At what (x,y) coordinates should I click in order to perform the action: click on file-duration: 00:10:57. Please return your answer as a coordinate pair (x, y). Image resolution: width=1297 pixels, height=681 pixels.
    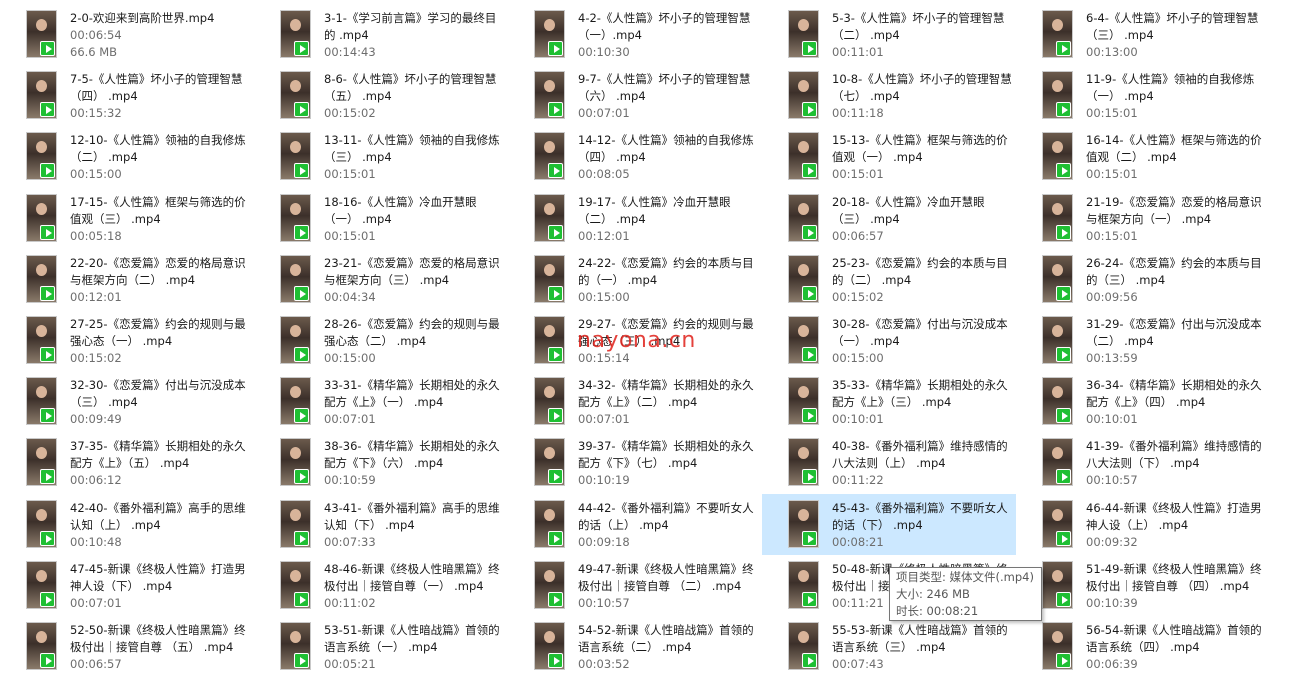
    Looking at the image, I should click on (604, 602).